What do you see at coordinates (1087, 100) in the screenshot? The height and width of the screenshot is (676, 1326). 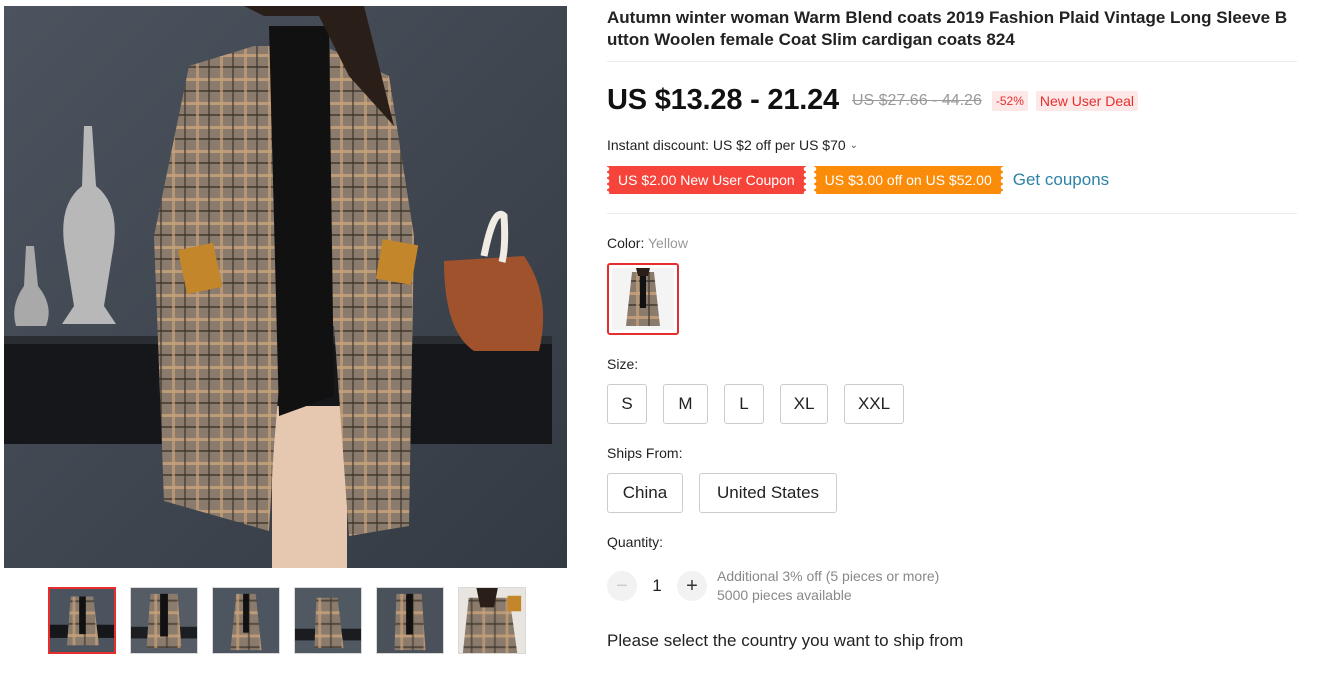 I see `new-user-deal-badge: New User Deal` at bounding box center [1087, 100].